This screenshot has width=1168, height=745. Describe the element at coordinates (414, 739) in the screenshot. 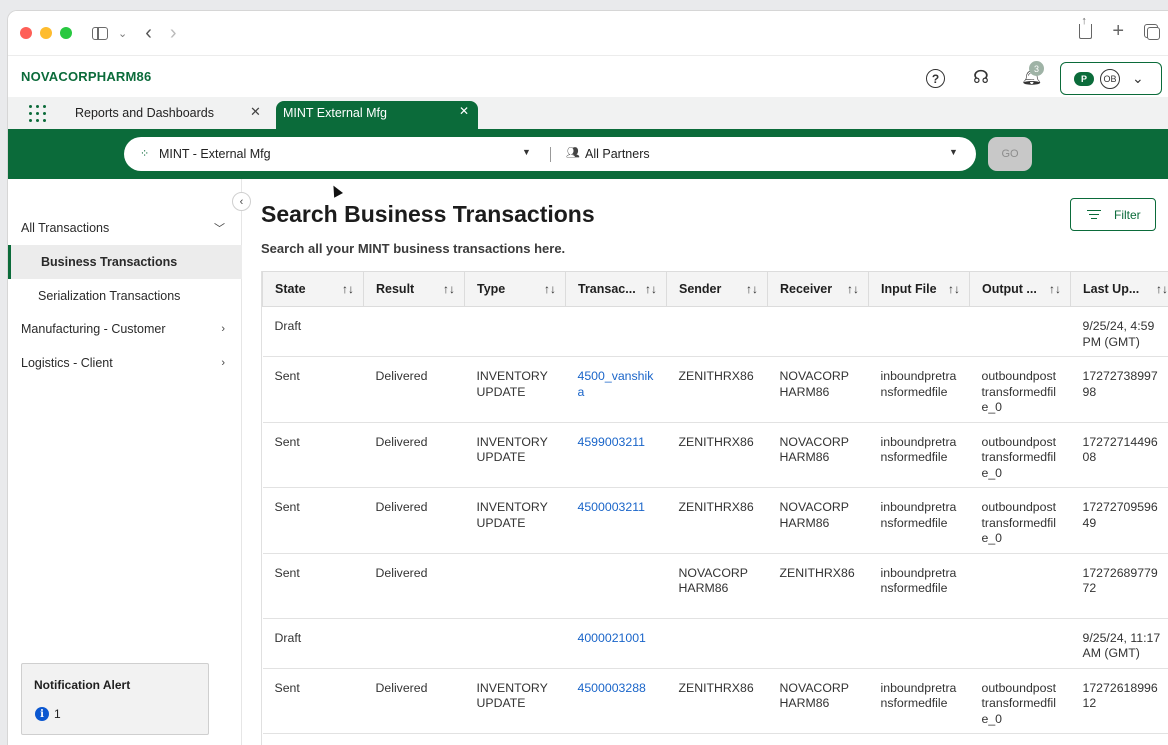

I see `cell-result` at that location.